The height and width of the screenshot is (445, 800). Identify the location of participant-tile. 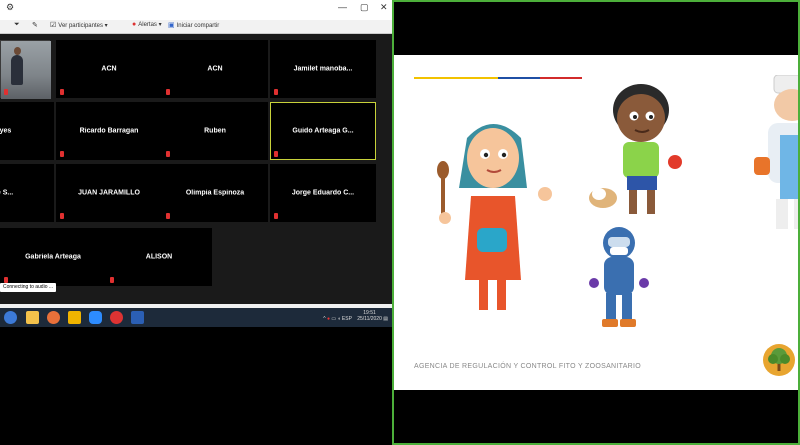
(25, 69).